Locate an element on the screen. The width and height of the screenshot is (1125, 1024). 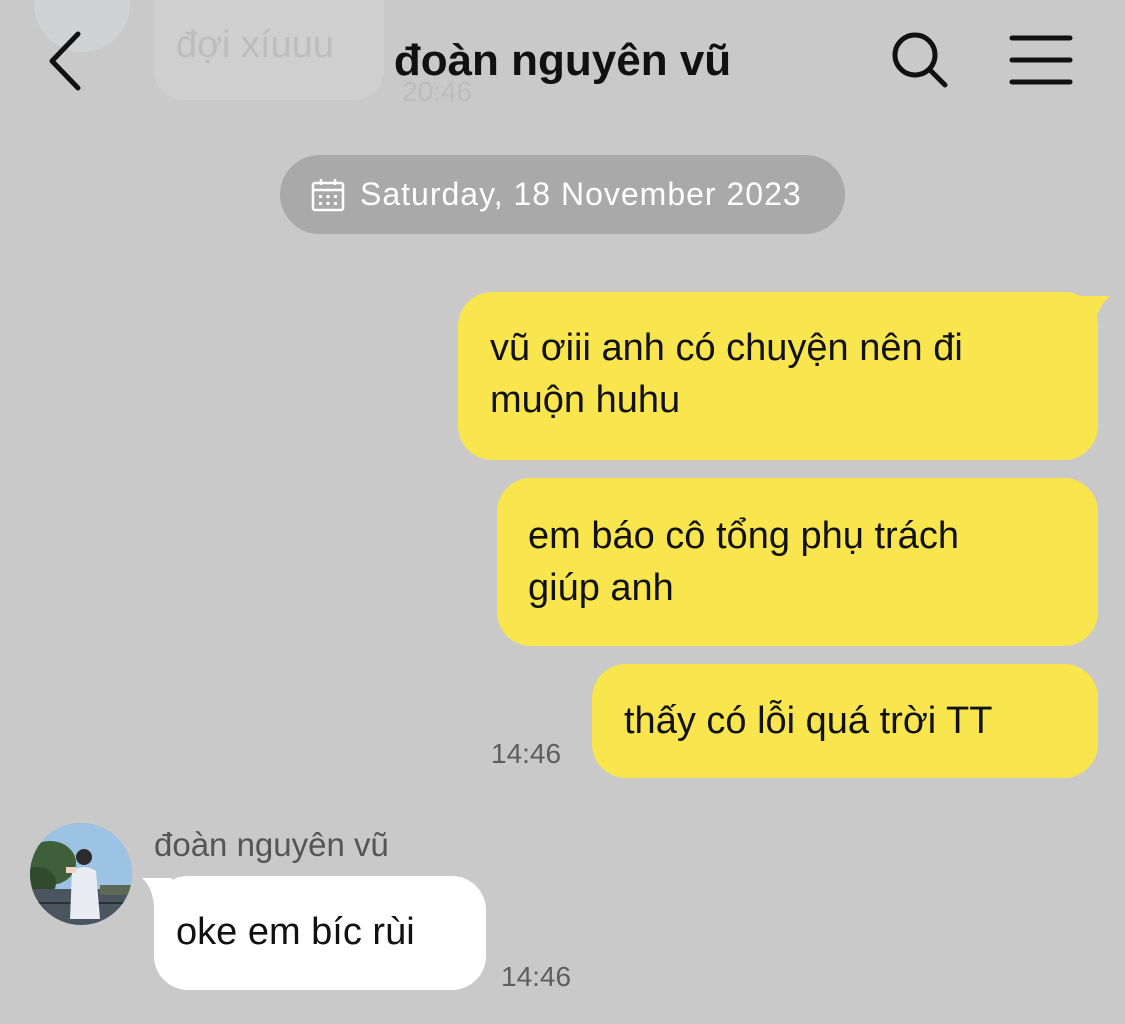
outgoing-message: vũ ơiii anh có chuyện nên đi muộn huhu is located at coordinates (778, 376).